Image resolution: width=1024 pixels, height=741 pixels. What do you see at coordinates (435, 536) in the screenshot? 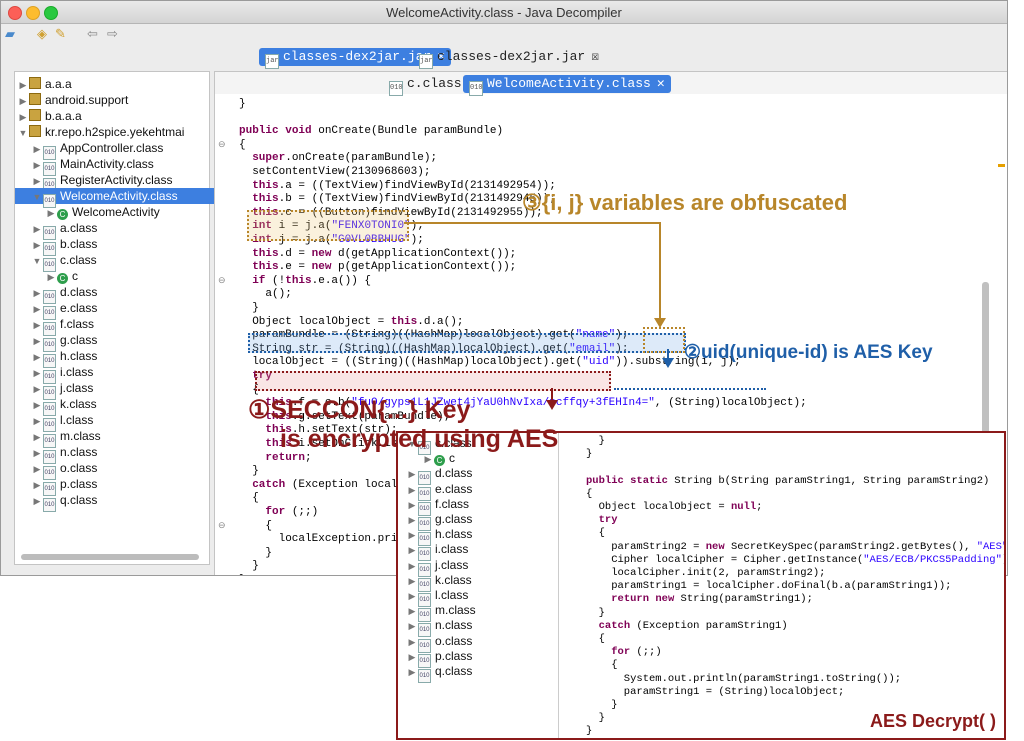
I see `popup-tree-item: ▶ 010 h.class` at bounding box center [435, 536].